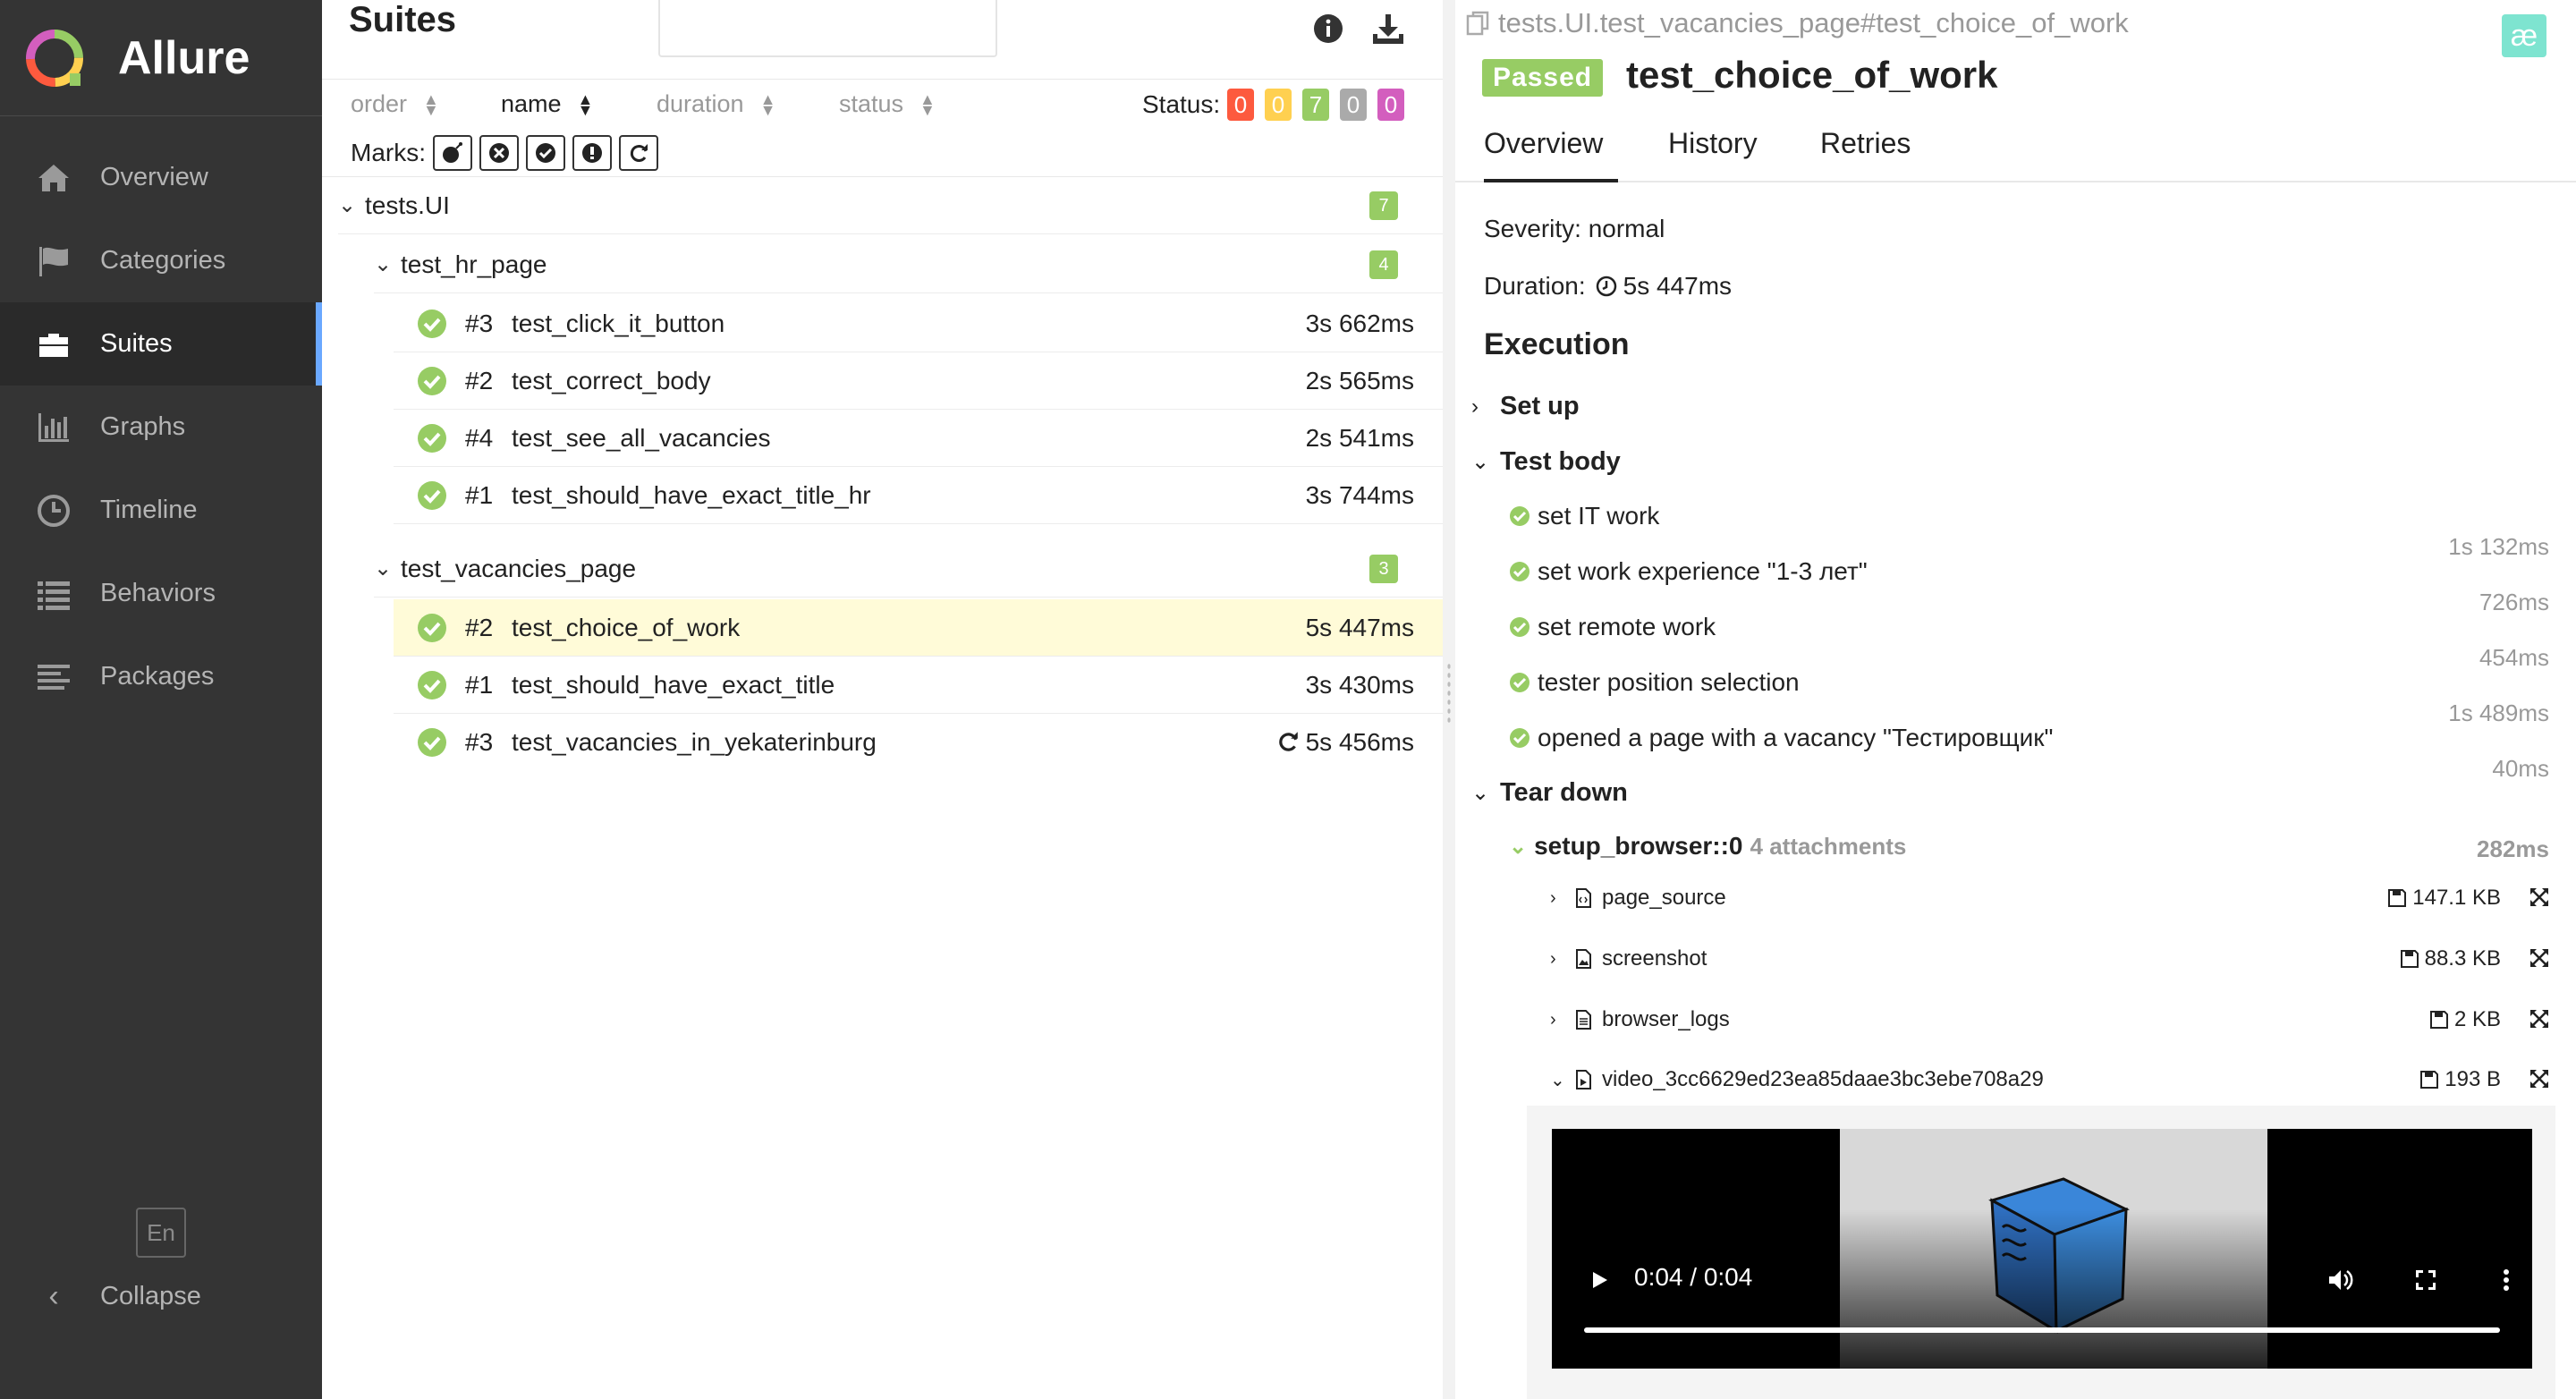 This screenshot has height=1399, width=2576. What do you see at coordinates (161, 260) in the screenshot?
I see `nav-item-categories: Categories` at bounding box center [161, 260].